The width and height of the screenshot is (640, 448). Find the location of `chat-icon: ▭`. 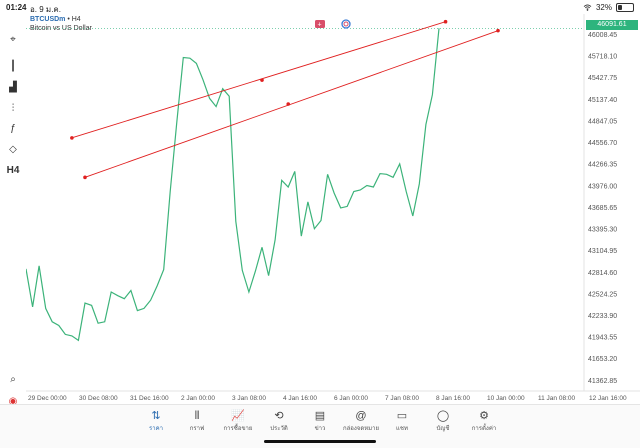

chat-icon: ▭ is located at coordinates (402, 416).